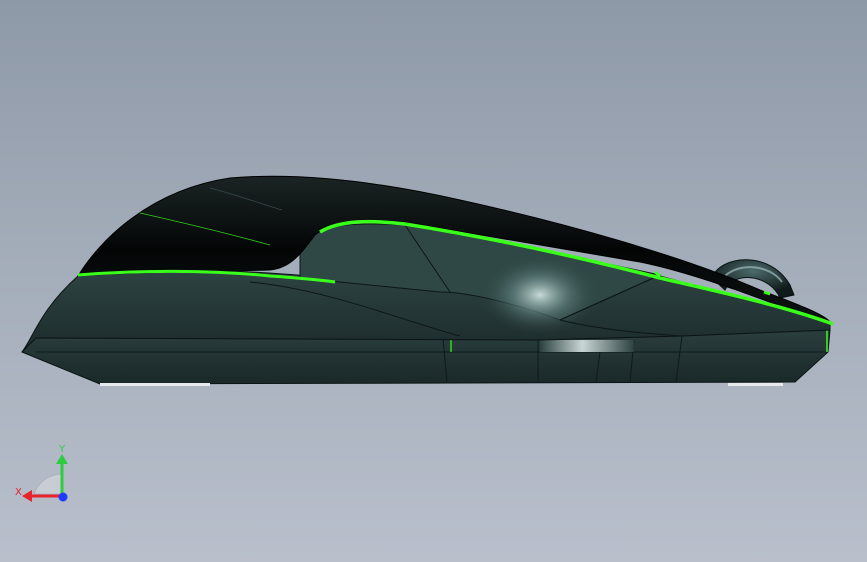  I want to click on y-axis-label: Y, so click(62, 449).